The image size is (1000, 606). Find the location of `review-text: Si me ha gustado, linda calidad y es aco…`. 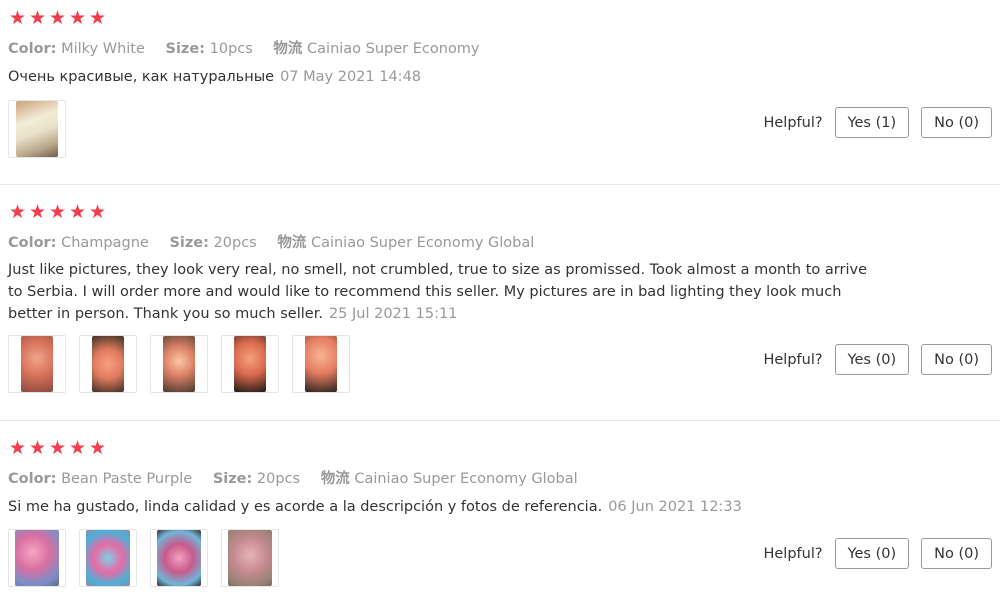

review-text: Si me ha gustado, linda calidad y es aco… is located at coordinates (443, 507).